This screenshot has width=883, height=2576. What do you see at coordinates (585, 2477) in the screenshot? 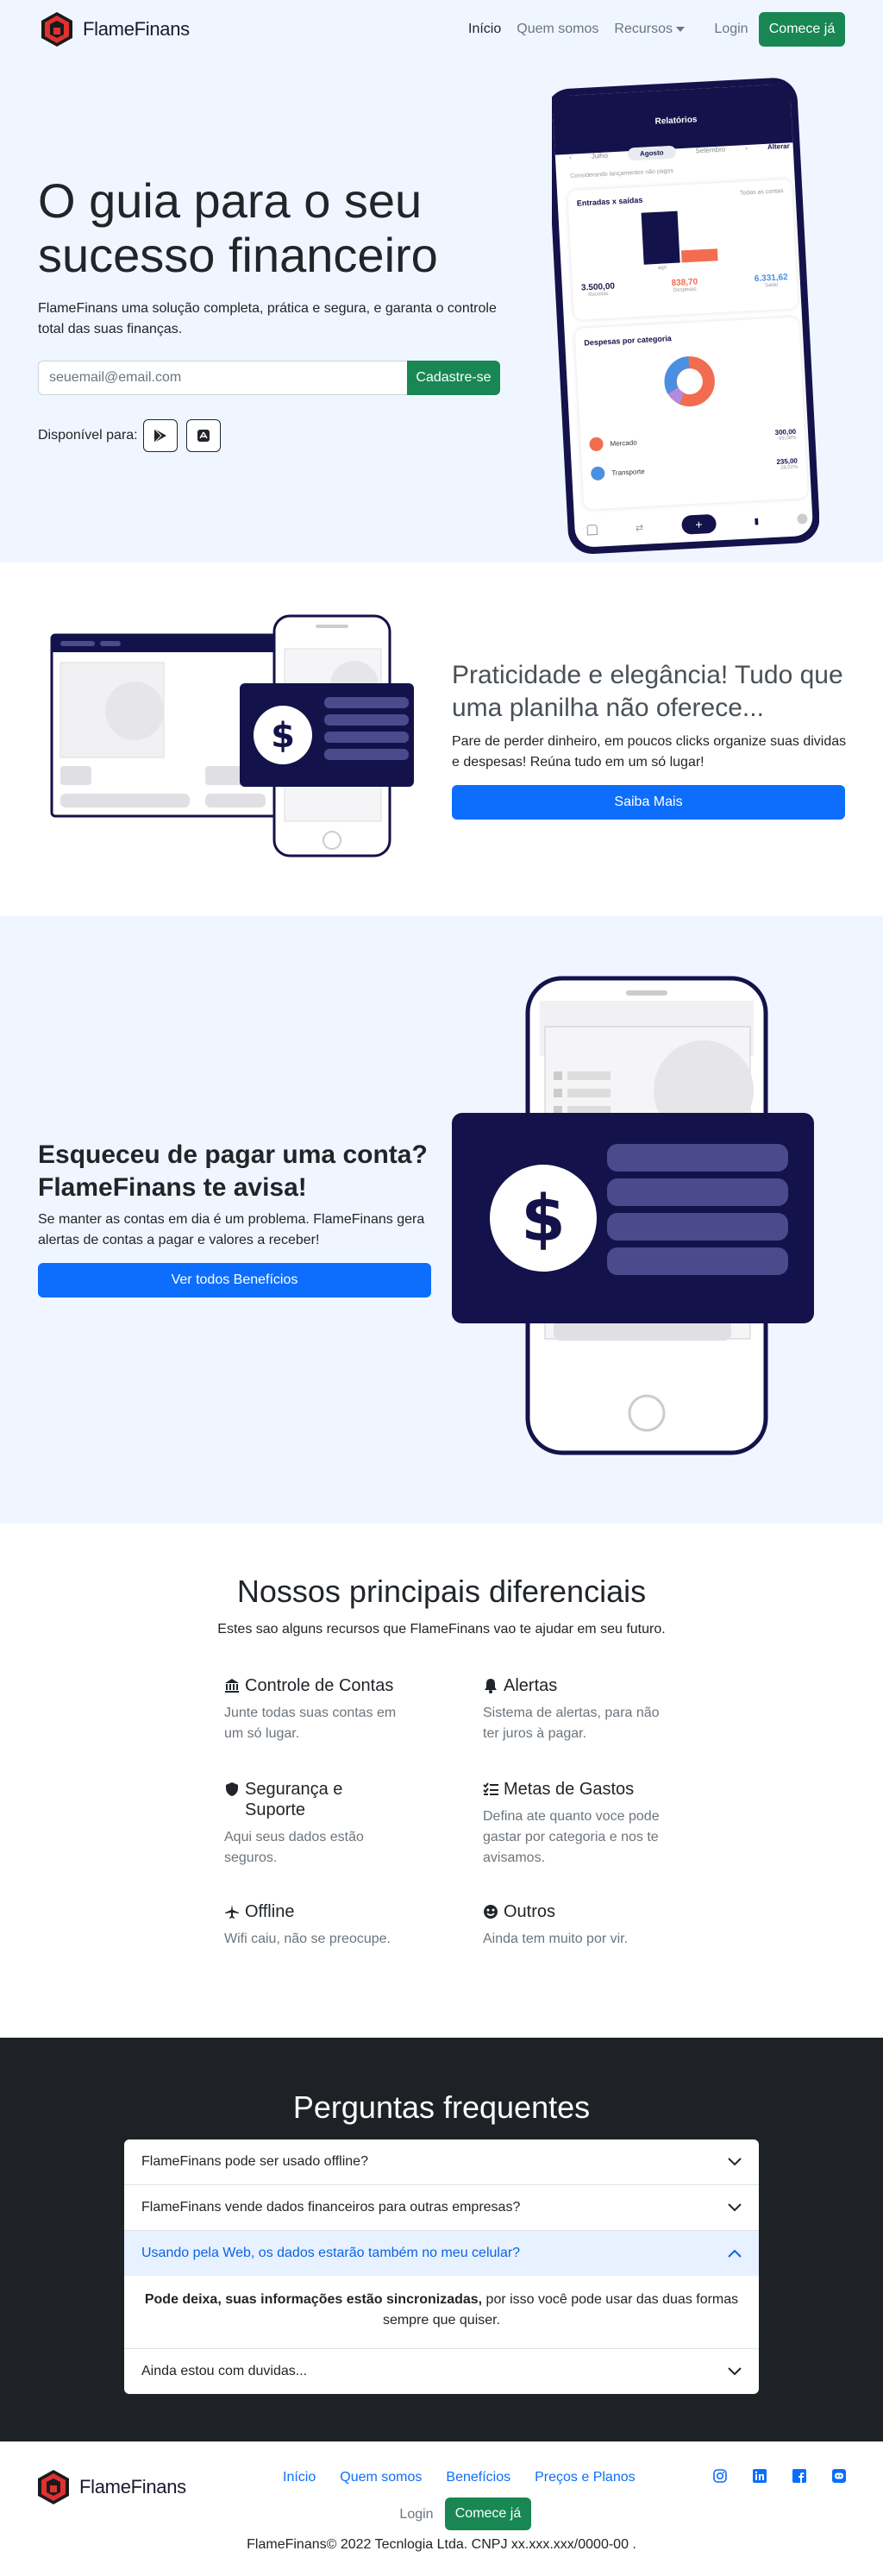
I see `footer-link-precos: Preços e Planos` at bounding box center [585, 2477].